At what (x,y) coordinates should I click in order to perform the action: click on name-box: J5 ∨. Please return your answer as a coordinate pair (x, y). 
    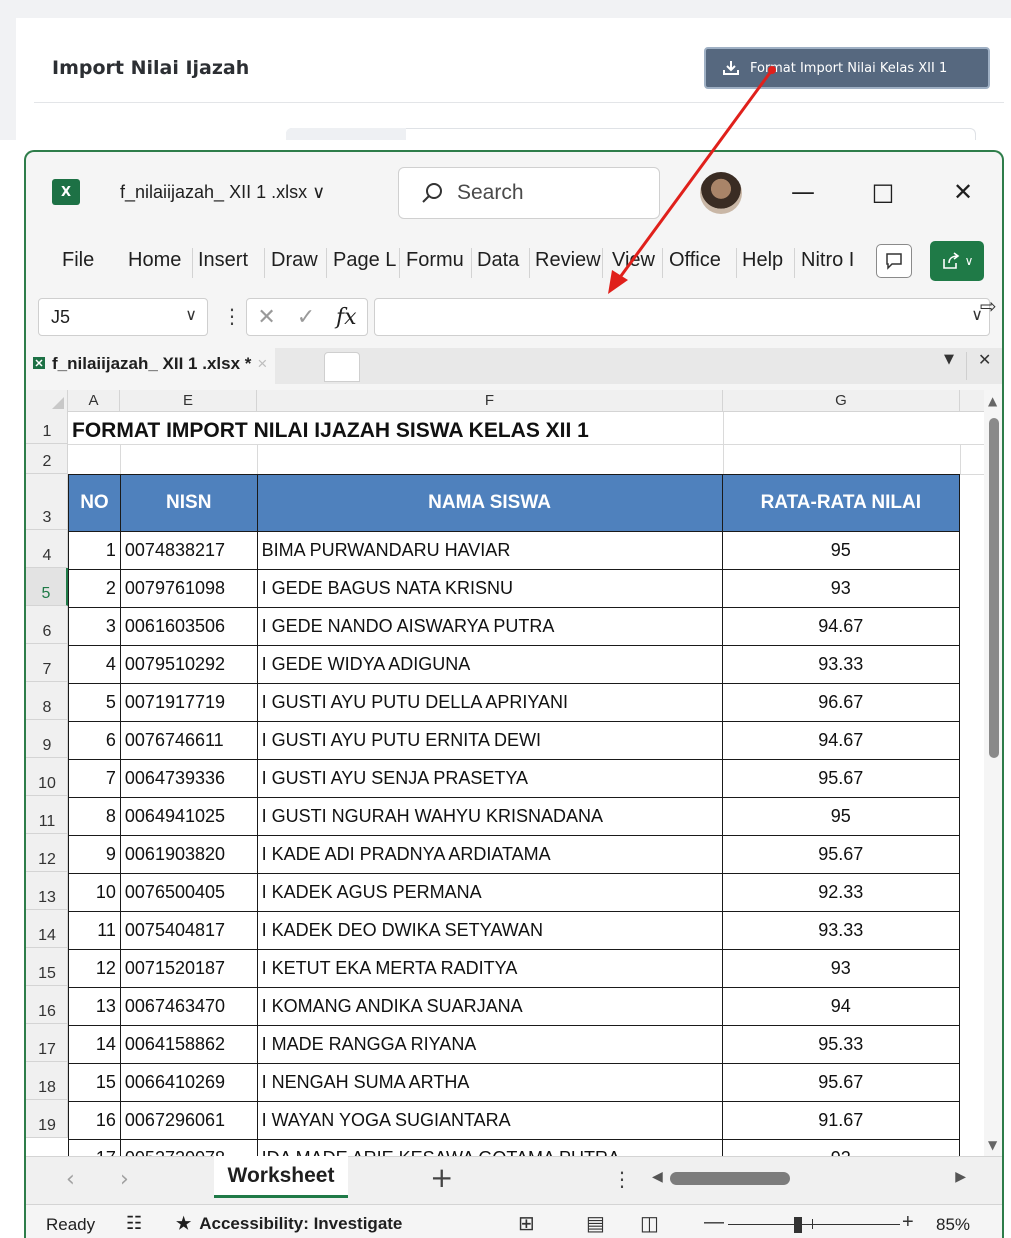
    Looking at the image, I should click on (123, 317).